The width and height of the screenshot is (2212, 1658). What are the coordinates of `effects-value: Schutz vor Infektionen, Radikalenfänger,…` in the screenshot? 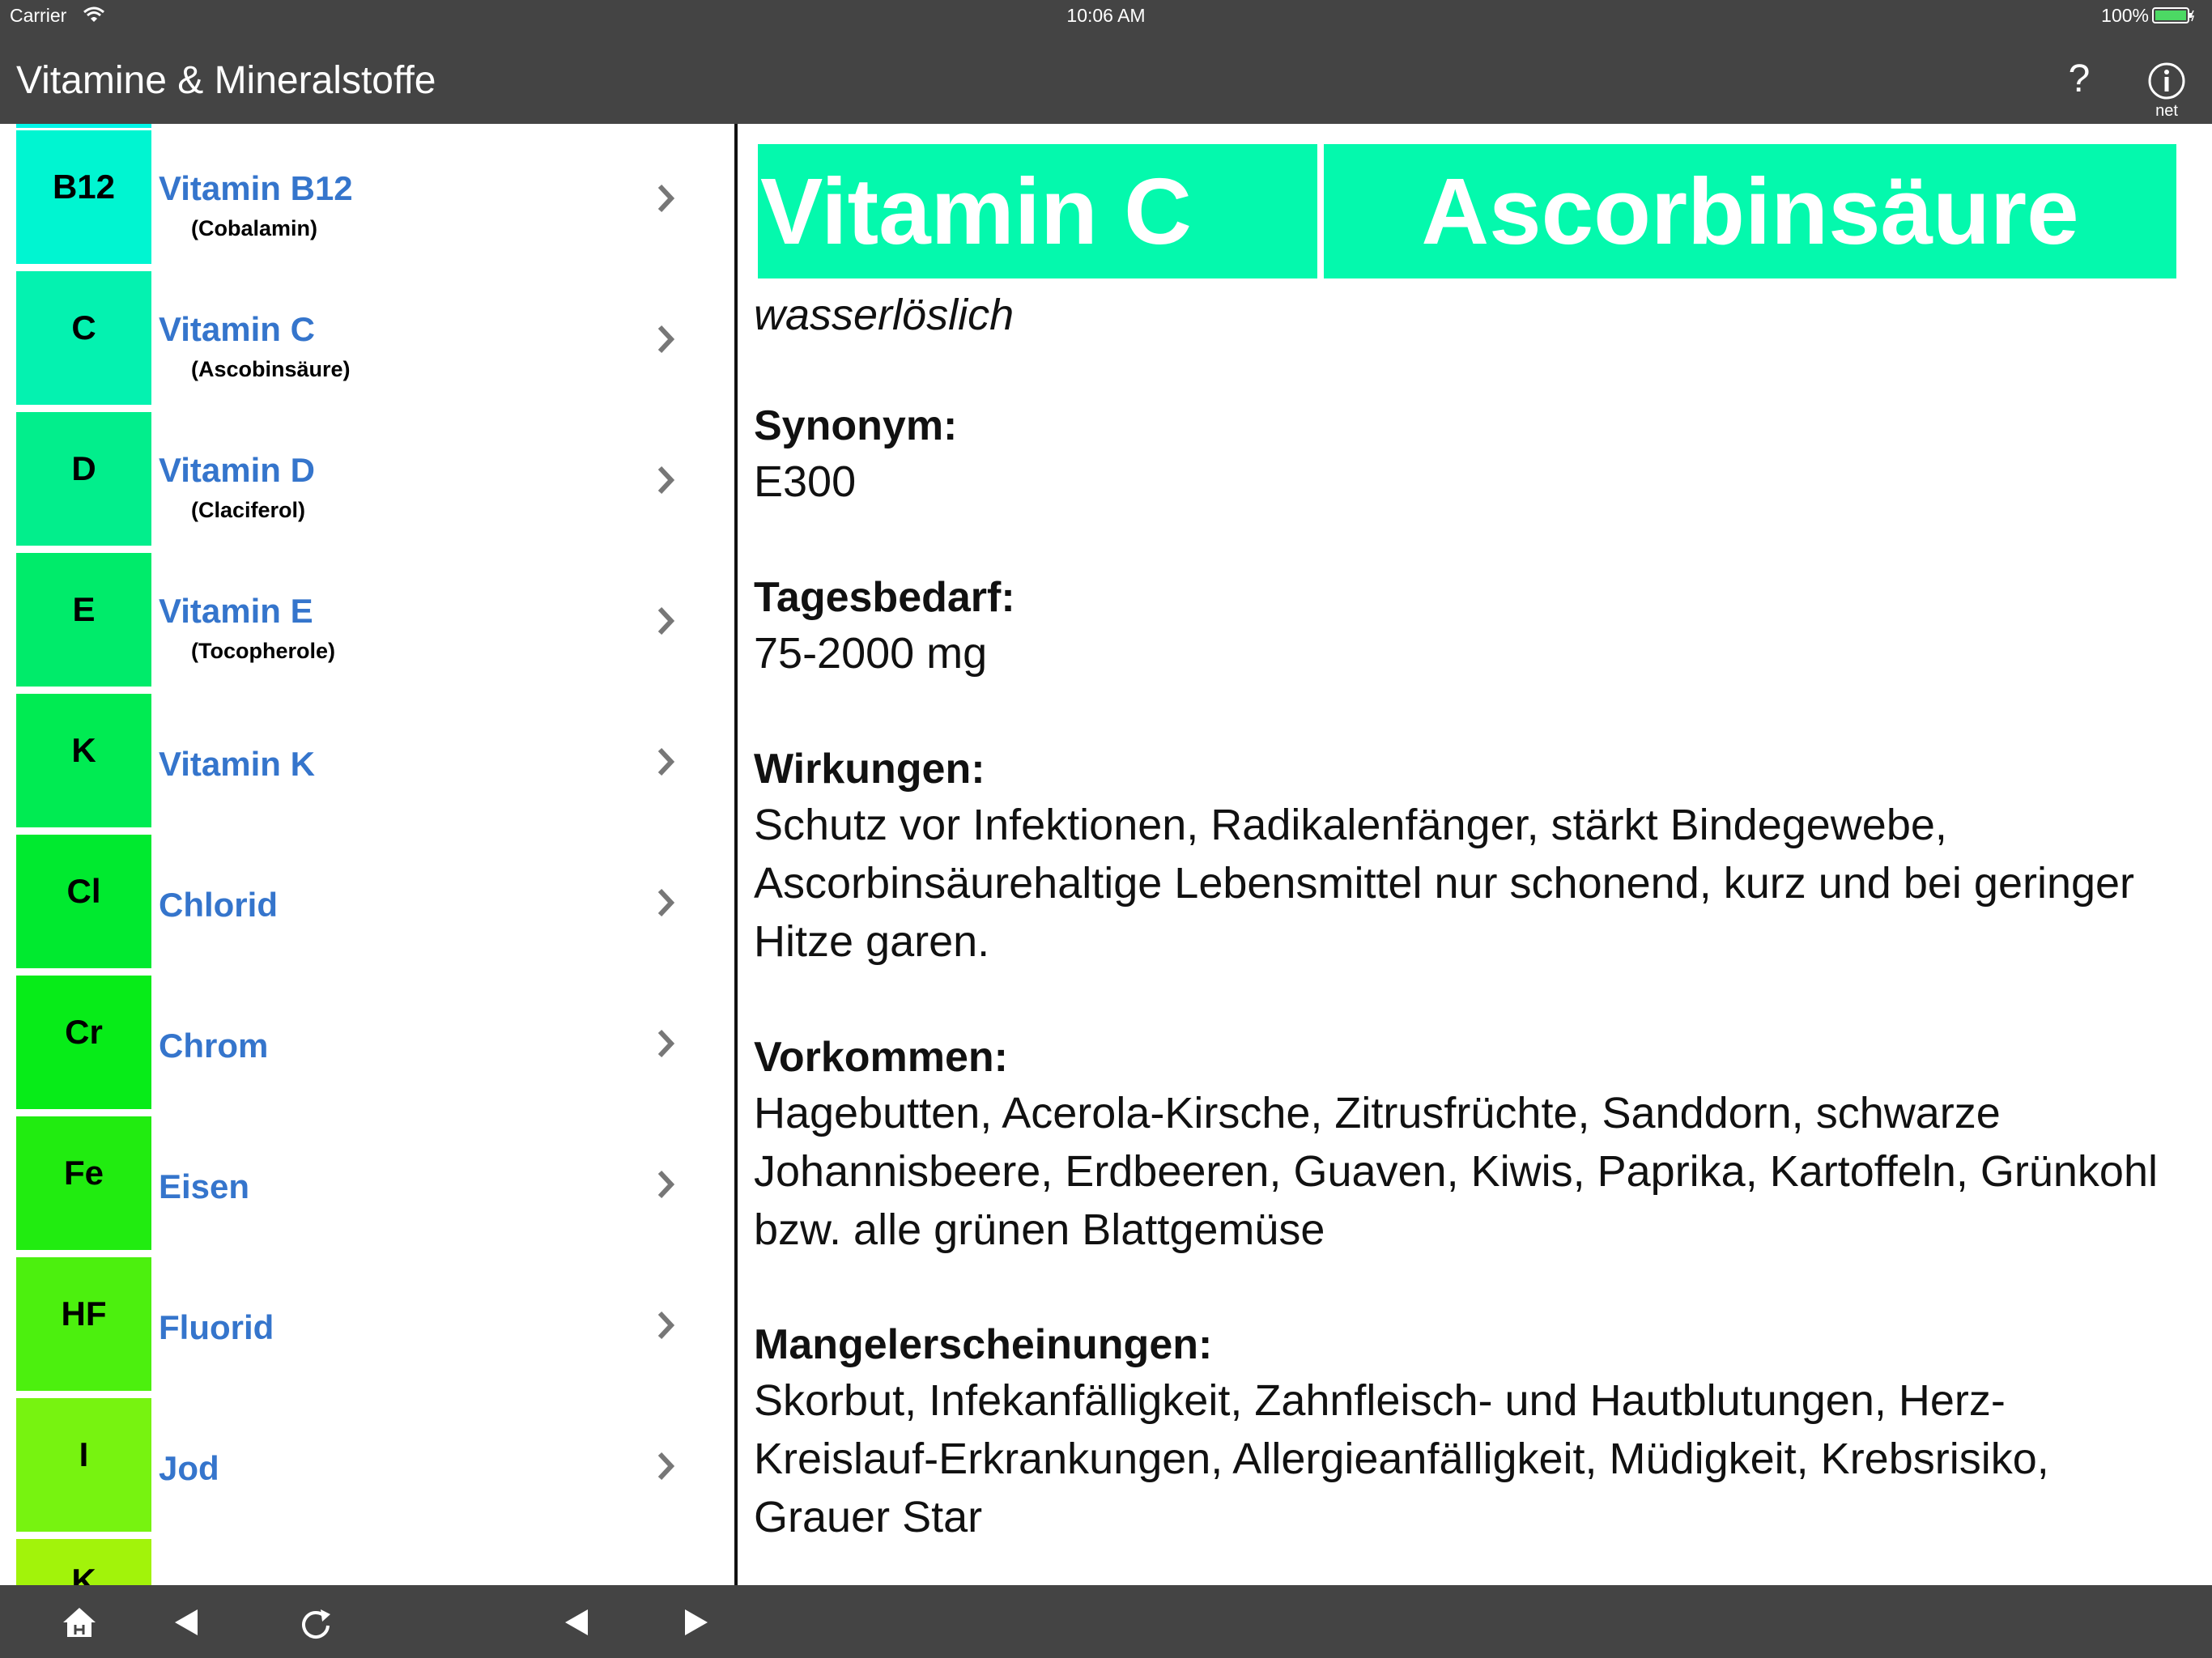 It's located at (1445, 883).